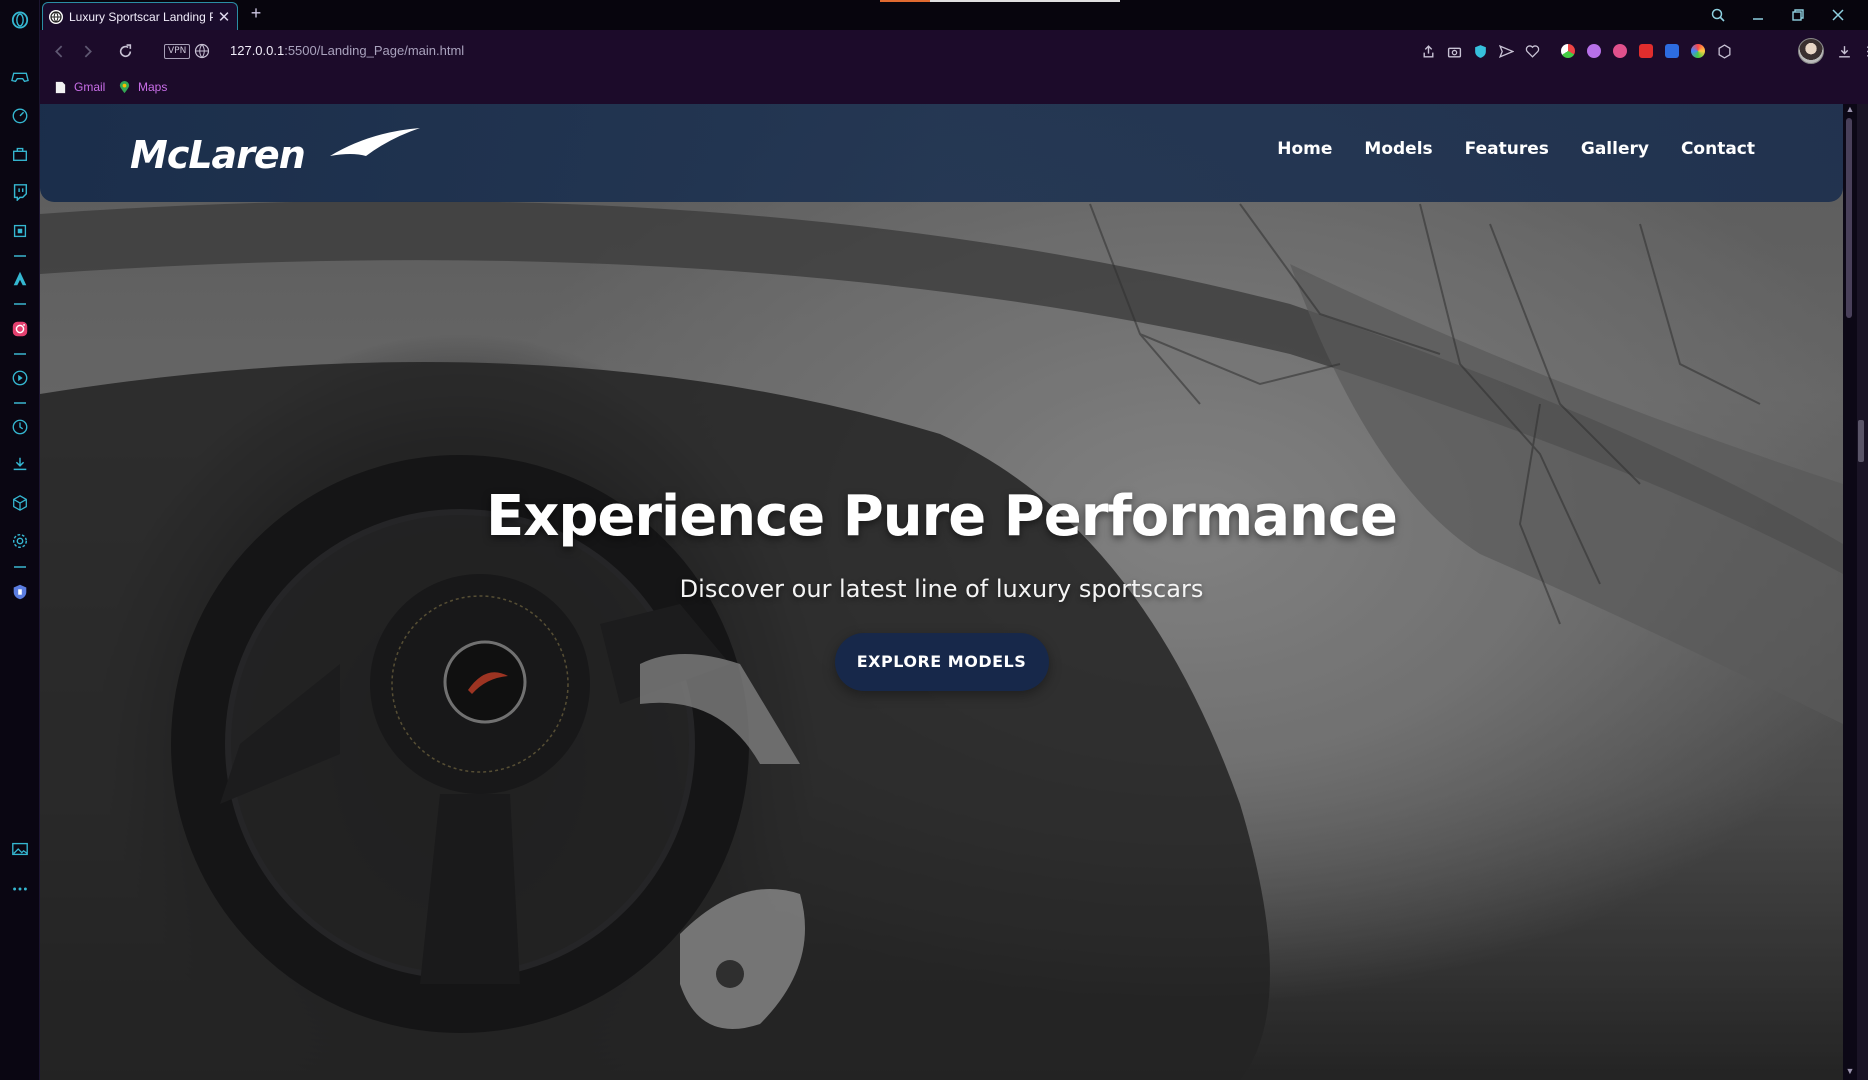 The width and height of the screenshot is (1868, 1080). I want to click on nav-contact-link: Contact, so click(1718, 149).